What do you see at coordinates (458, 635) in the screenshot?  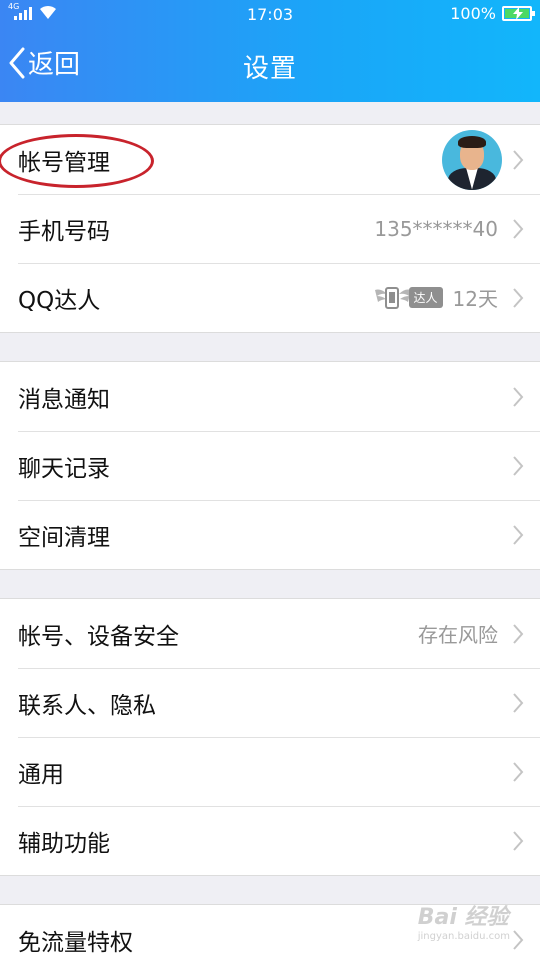 I see `security-status-value: 存在风险` at bounding box center [458, 635].